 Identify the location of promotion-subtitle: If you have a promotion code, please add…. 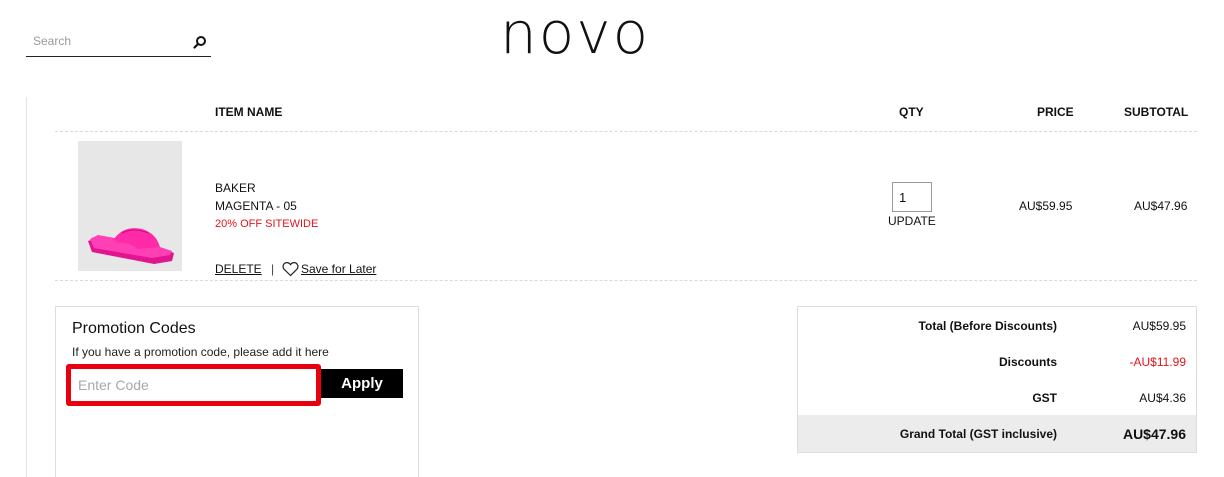
(200, 352).